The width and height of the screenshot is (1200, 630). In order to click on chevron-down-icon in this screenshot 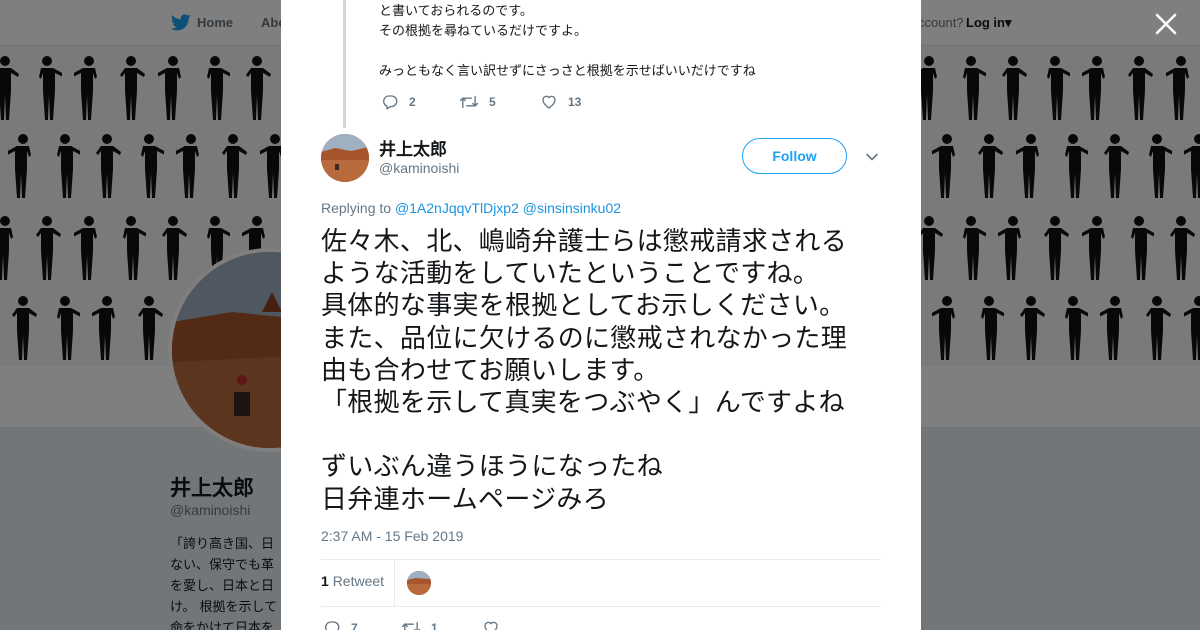, I will do `click(872, 157)`.